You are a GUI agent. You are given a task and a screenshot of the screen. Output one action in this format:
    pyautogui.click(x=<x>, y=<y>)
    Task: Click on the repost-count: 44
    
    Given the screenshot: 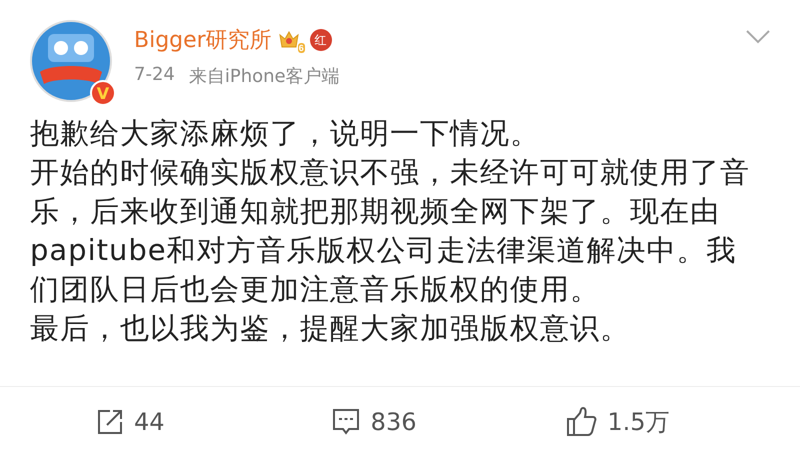 What is the action you would take?
    pyautogui.click(x=149, y=422)
    